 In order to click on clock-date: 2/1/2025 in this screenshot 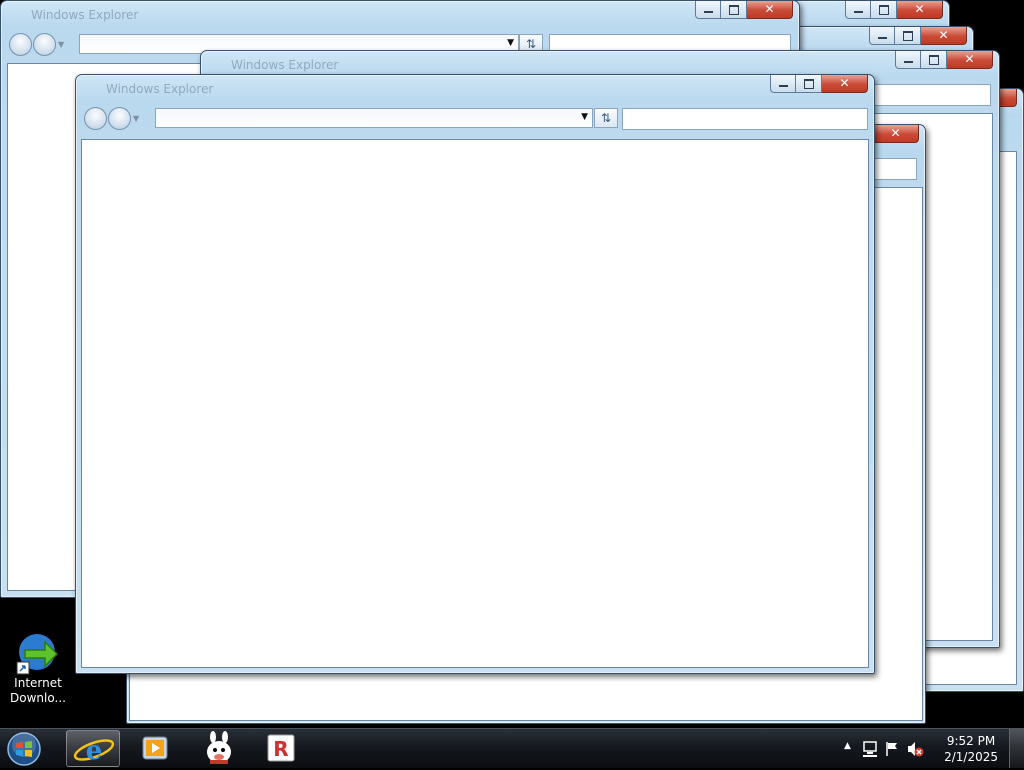, I will do `click(971, 757)`.